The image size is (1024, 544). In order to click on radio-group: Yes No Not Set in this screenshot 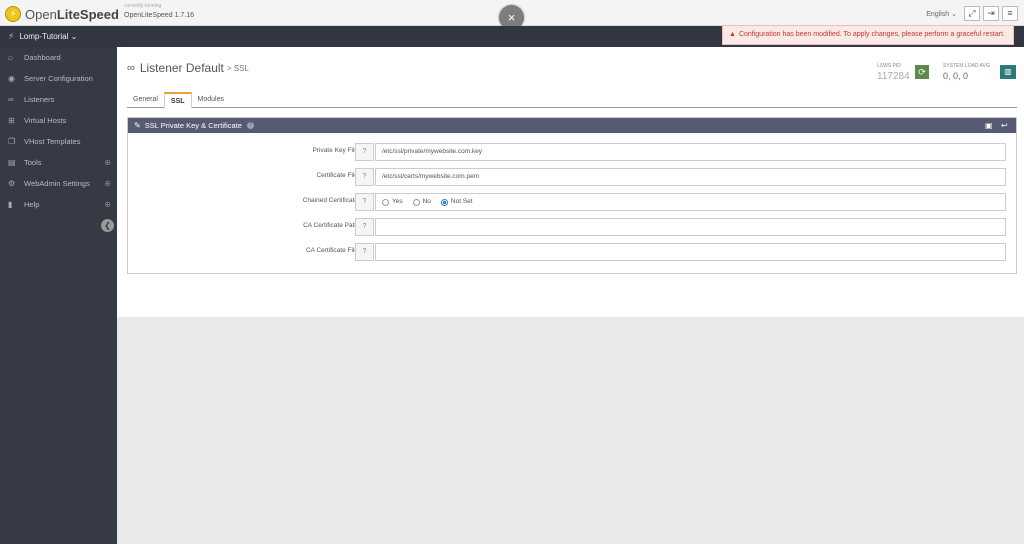, I will do `click(693, 202)`.